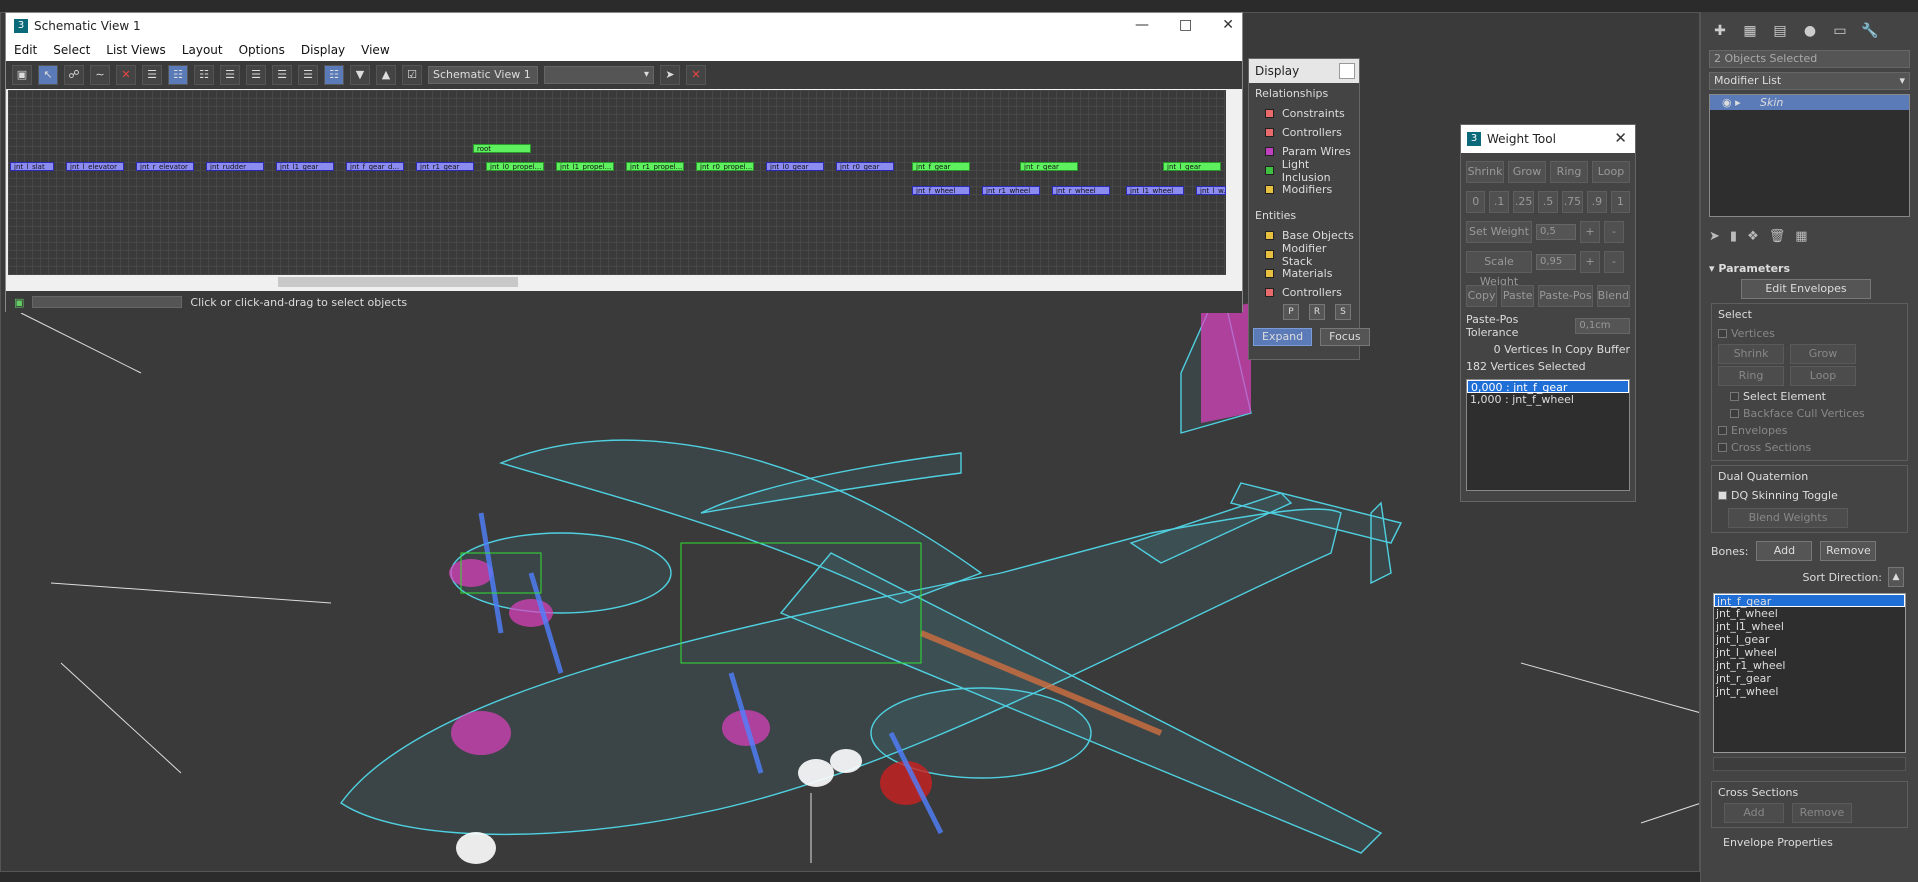  Describe the element at coordinates (152, 75) in the screenshot. I see `hierarchy-mode-icon: ☰` at that location.